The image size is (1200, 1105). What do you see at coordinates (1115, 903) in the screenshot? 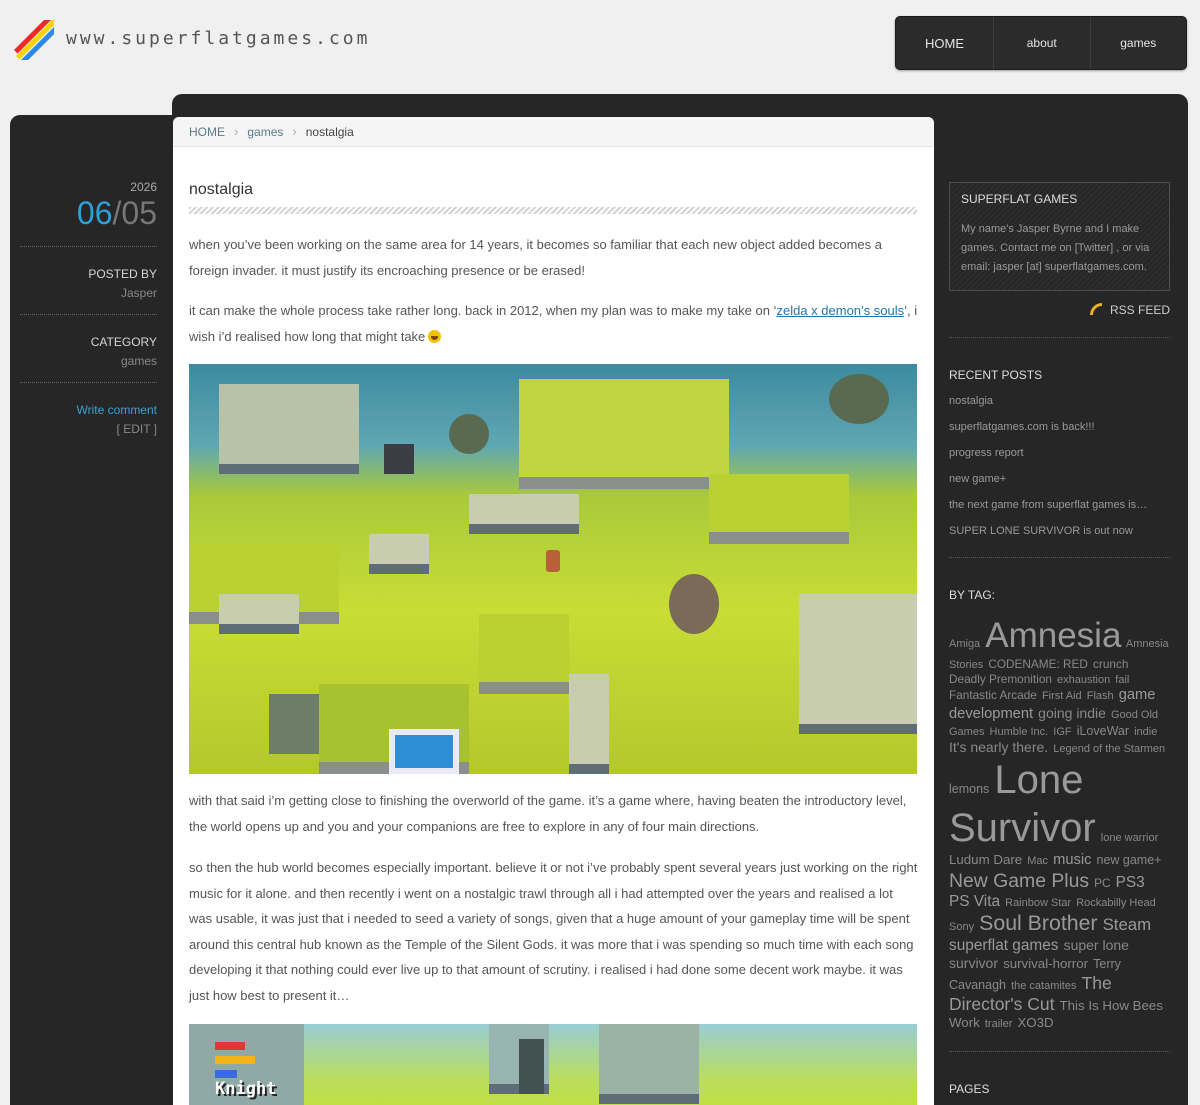
I see `tag-link: Rockabilly Head` at bounding box center [1115, 903].